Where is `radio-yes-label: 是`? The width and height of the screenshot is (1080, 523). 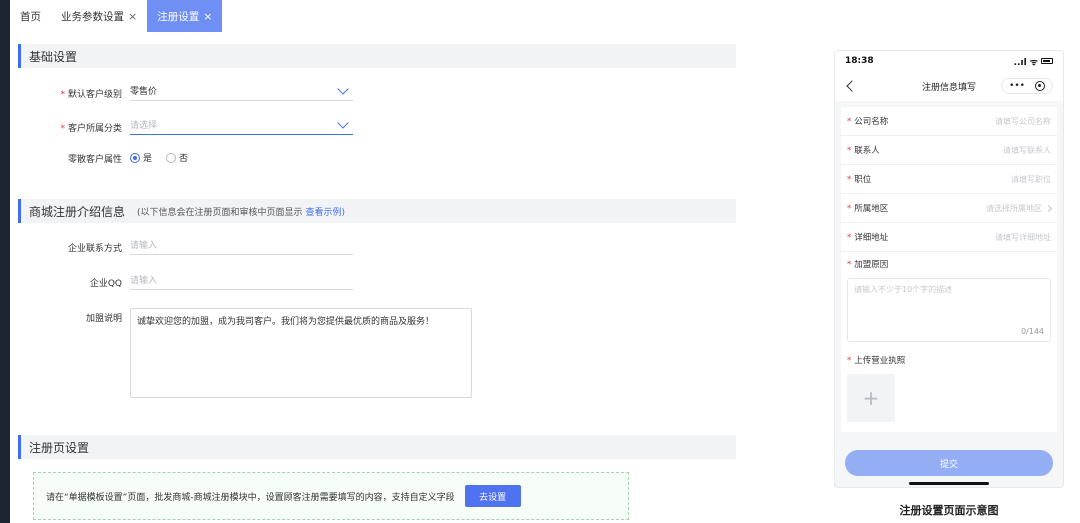
radio-yes-label: 是 is located at coordinates (147, 157).